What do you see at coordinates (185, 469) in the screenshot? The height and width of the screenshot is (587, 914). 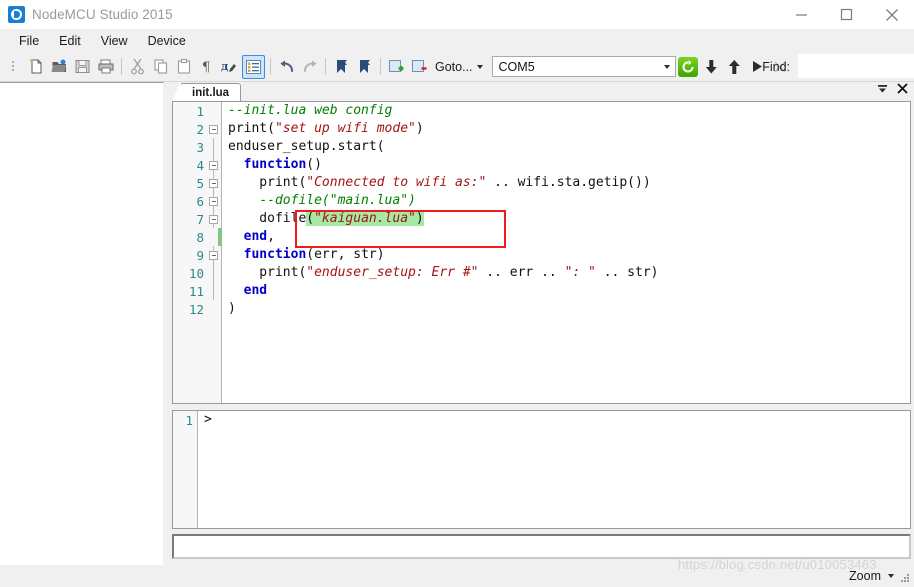 I see `console-gutter: 1` at bounding box center [185, 469].